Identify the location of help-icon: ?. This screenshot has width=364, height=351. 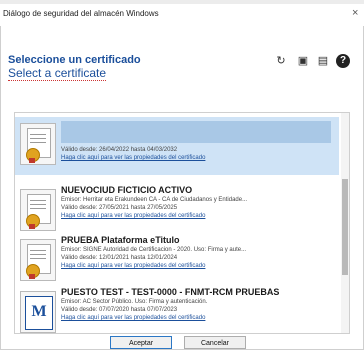
(343, 61).